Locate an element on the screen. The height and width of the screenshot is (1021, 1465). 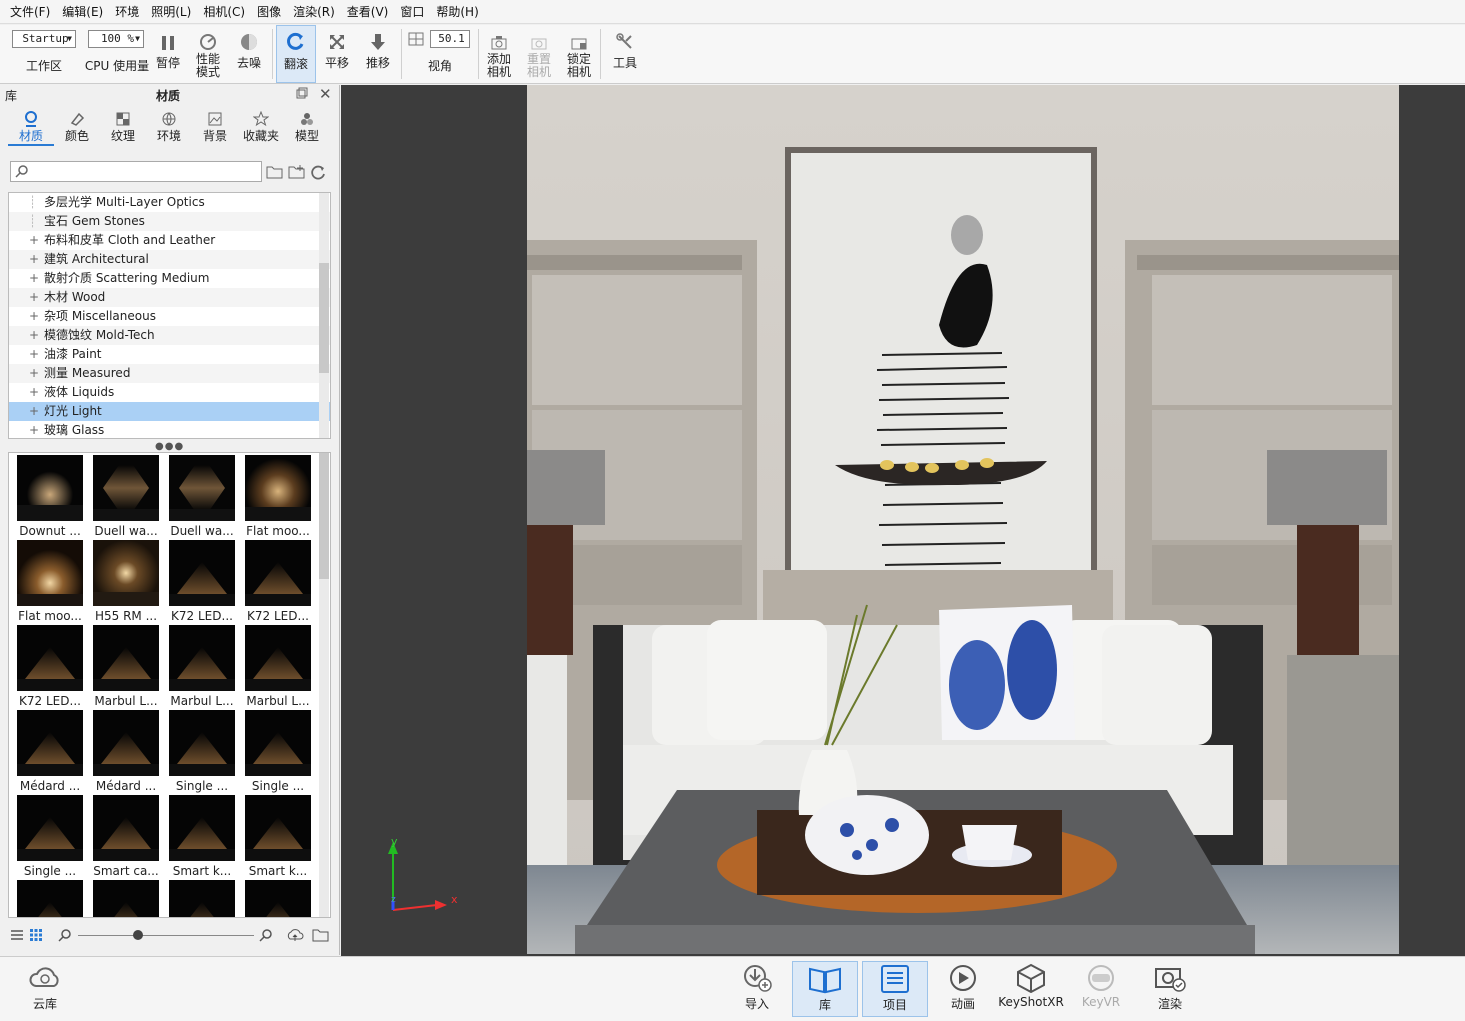
zoom-in-icon is located at coordinates (266, 936).